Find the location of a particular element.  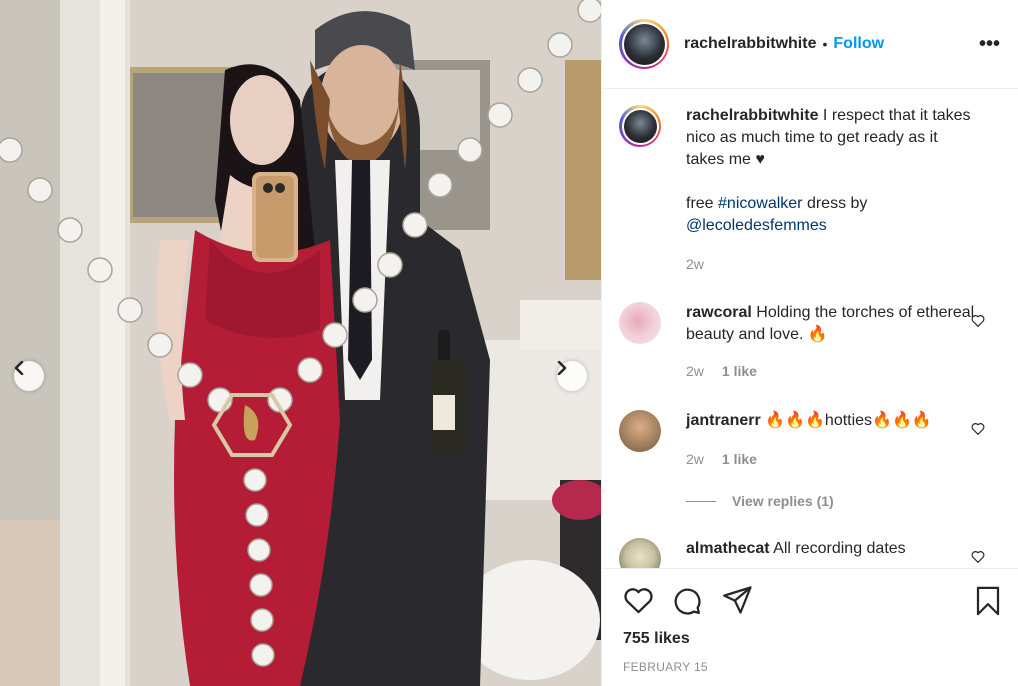

replies-line is located at coordinates (701, 501).